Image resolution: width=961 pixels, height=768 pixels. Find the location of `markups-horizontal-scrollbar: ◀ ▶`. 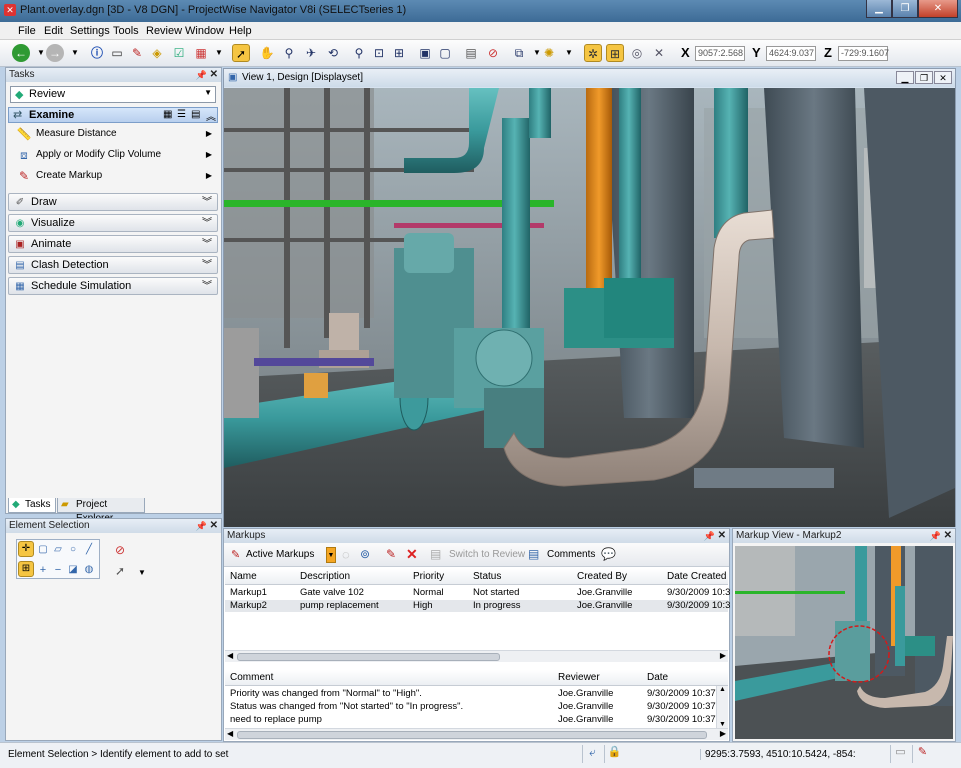

markups-horizontal-scrollbar: ◀ ▶ is located at coordinates (476, 656).